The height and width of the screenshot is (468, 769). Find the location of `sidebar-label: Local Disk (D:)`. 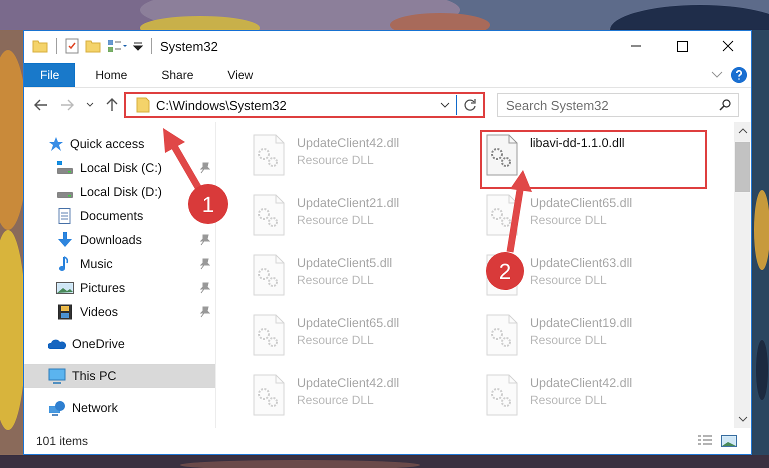

sidebar-label: Local Disk (D:) is located at coordinates (121, 192).